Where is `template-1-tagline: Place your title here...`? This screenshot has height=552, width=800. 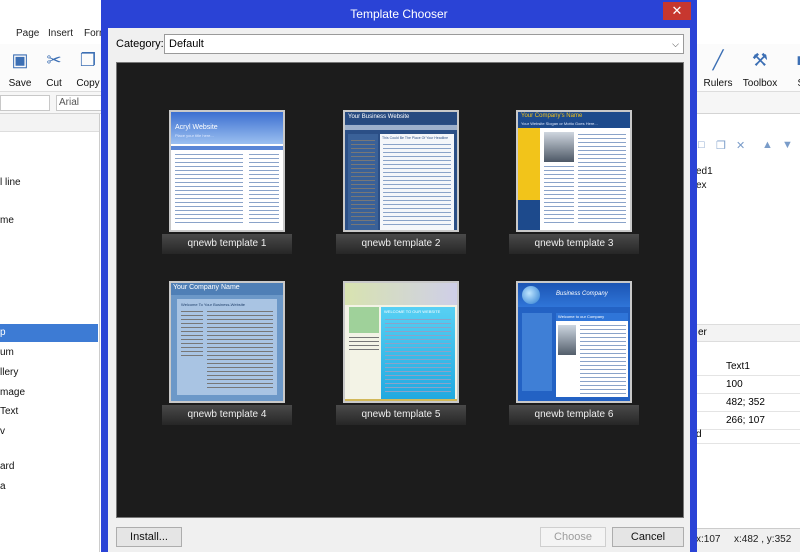
template-1-tagline: Place your title here... is located at coordinates (194, 135).